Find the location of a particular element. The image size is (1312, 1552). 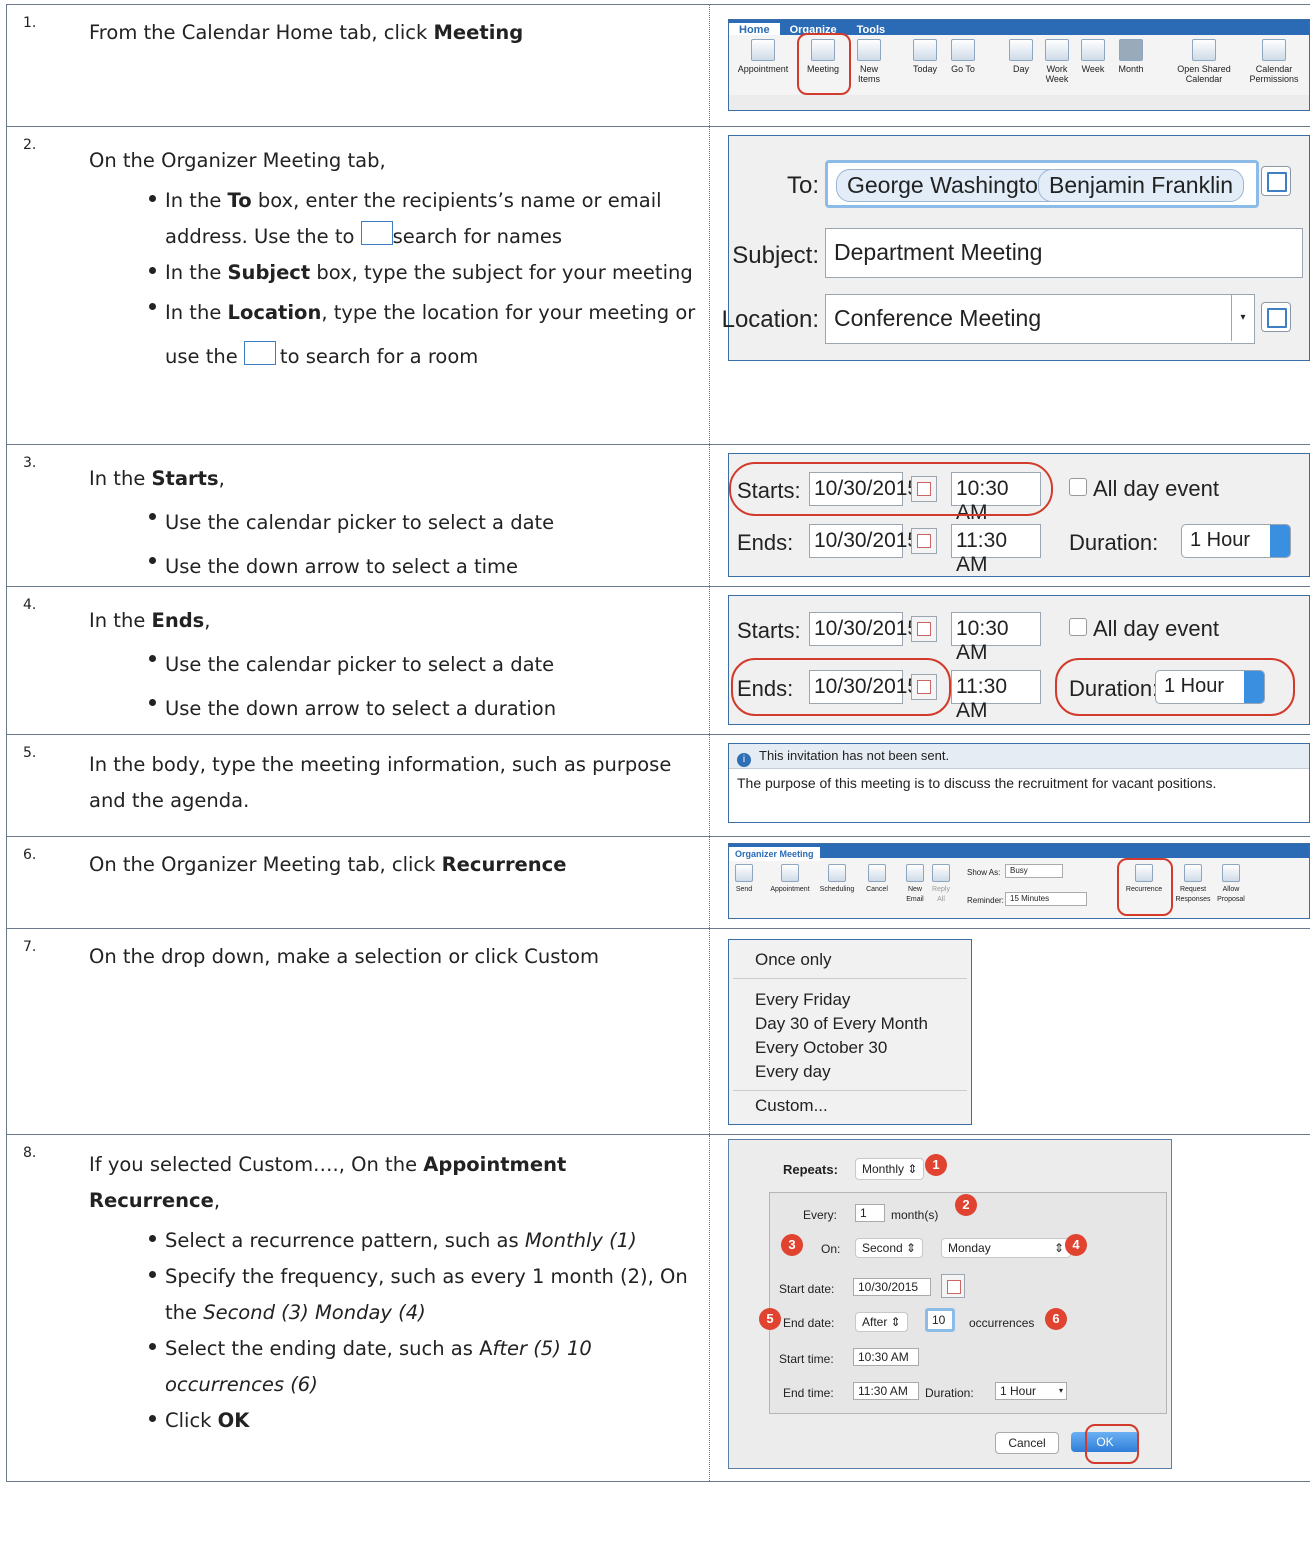

month-button: Month is located at coordinates (1131, 56).